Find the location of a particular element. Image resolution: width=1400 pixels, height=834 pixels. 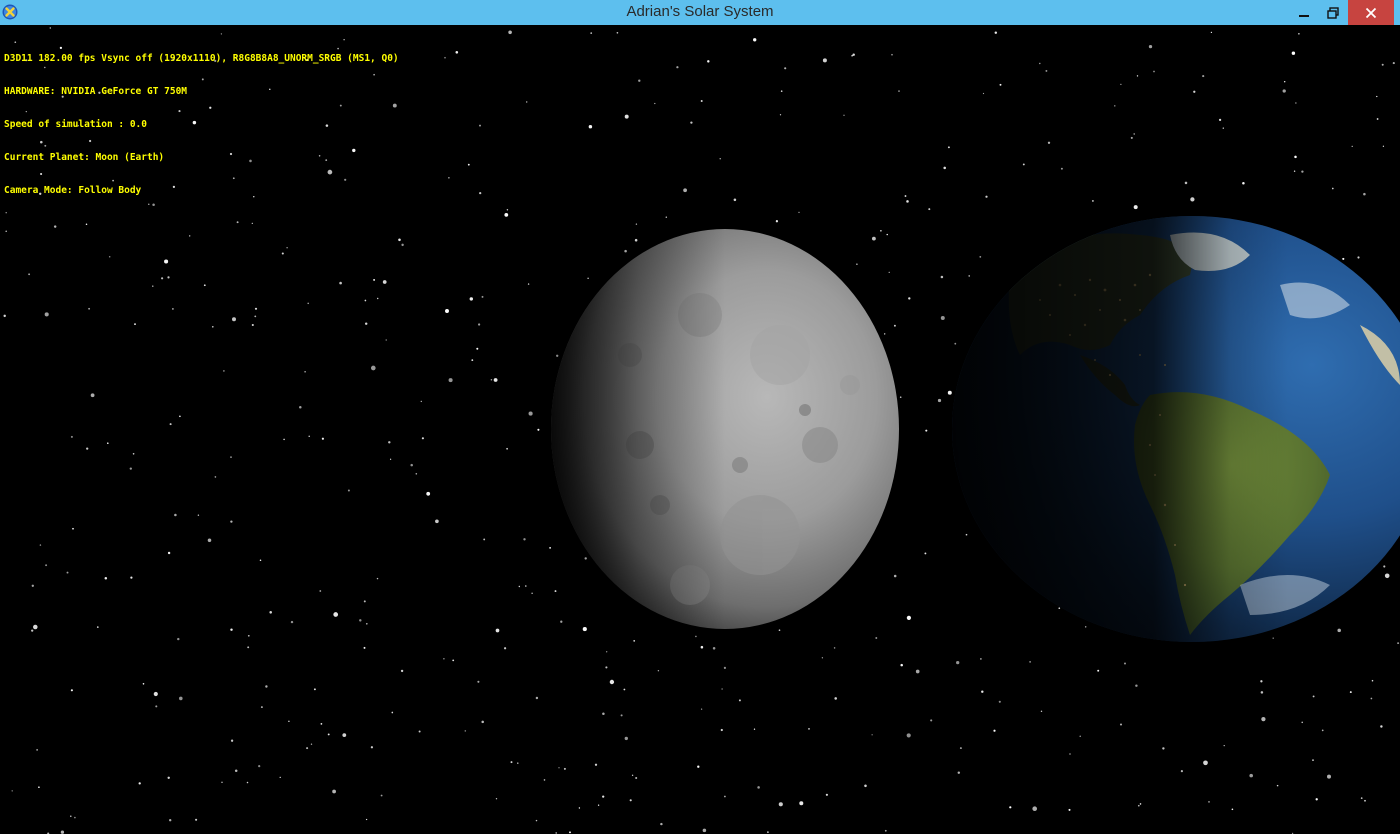

hud-camera-line: Camera Mode: Follow Body is located at coordinates (73, 190).